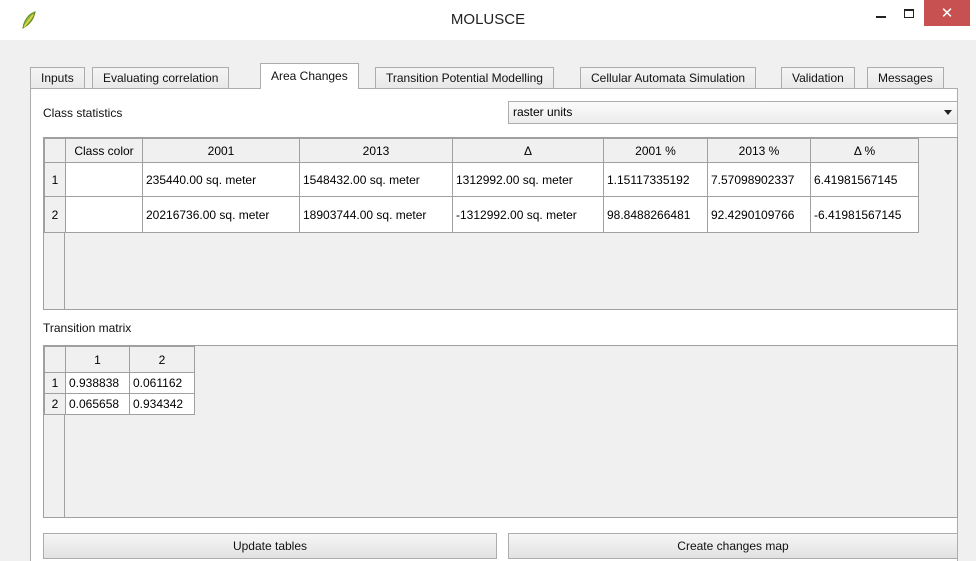 The width and height of the screenshot is (976, 561). Describe the element at coordinates (97, 359) in the screenshot. I see `column-header: 1` at that location.